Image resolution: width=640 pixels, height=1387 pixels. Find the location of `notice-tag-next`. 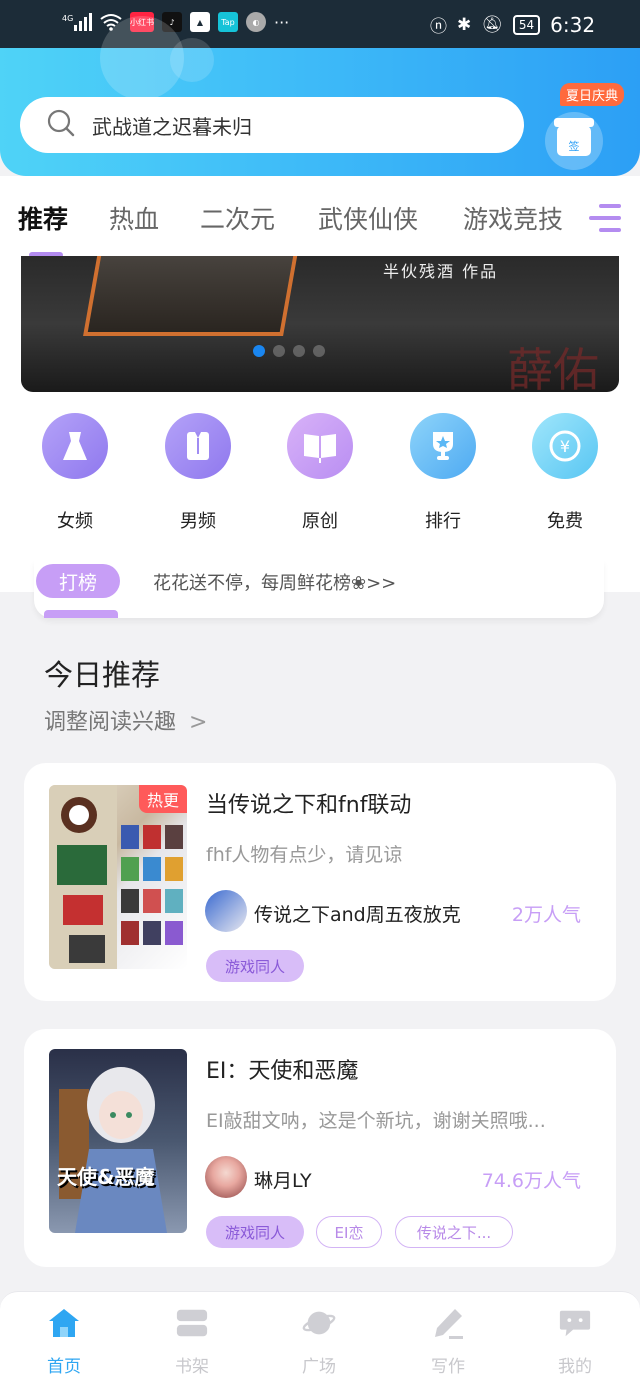

notice-tag-next is located at coordinates (81, 614).